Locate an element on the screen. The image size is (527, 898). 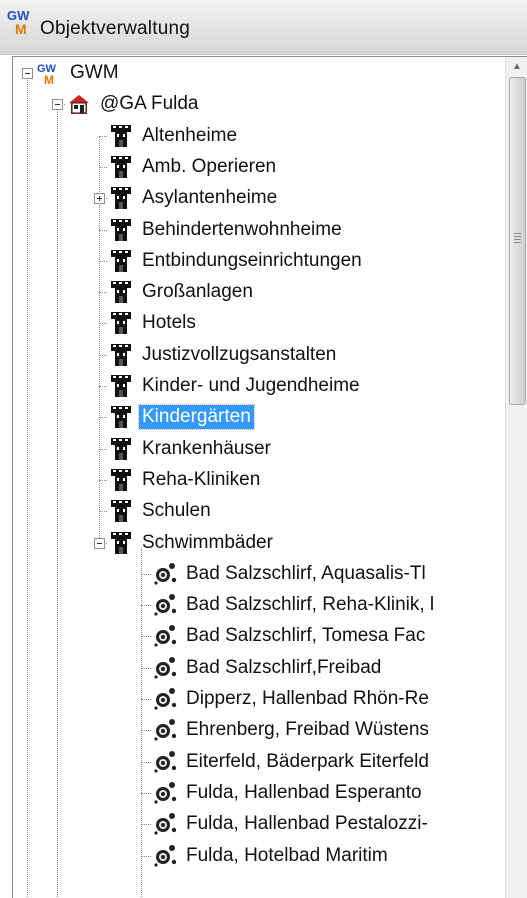
scrollbar-grip-icon is located at coordinates (517, 238).